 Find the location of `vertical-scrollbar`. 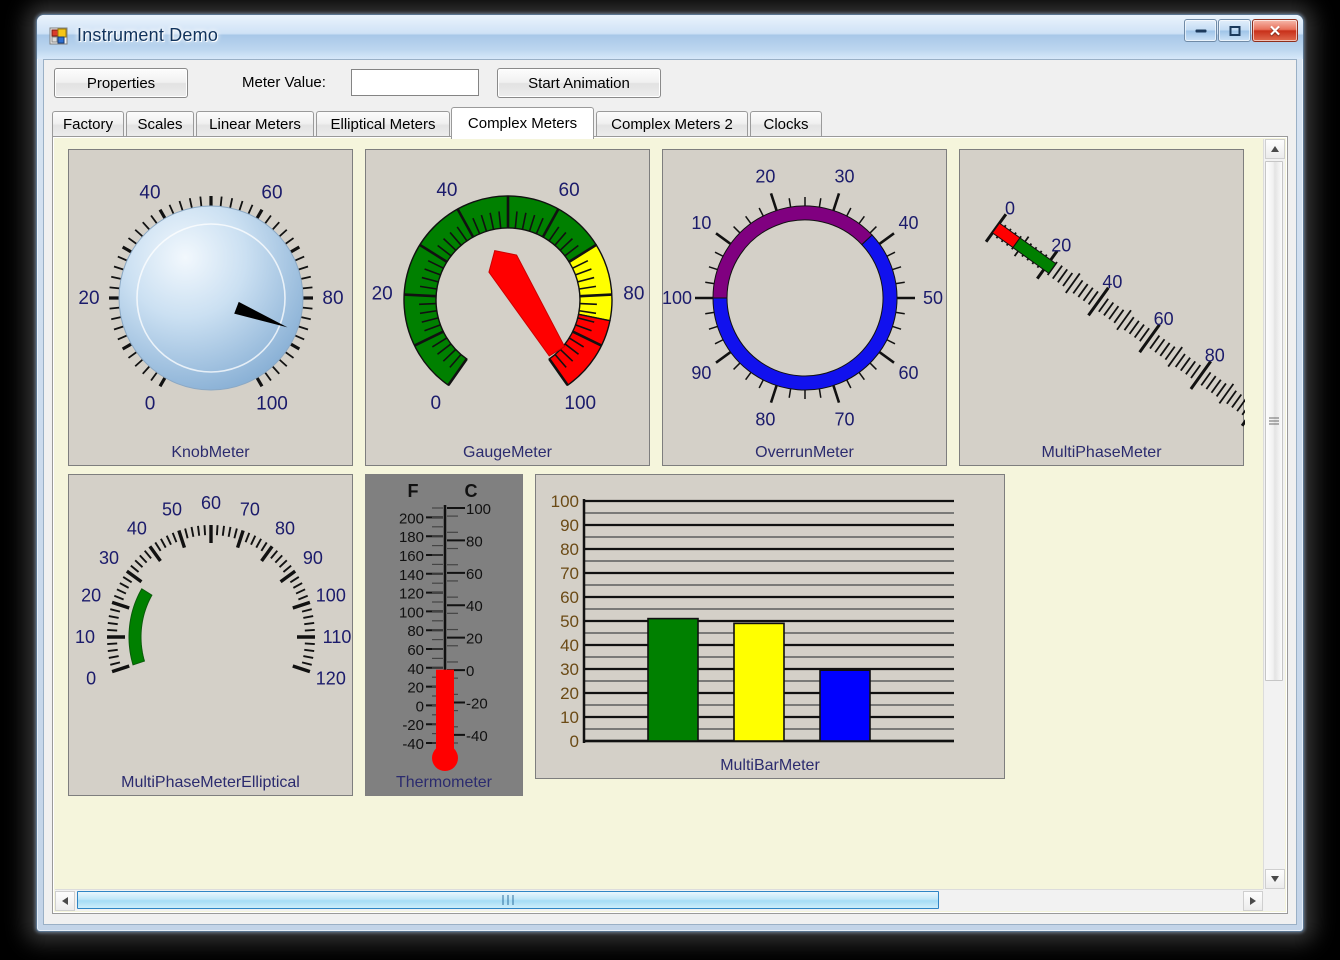

vertical-scrollbar is located at coordinates (1274, 514).